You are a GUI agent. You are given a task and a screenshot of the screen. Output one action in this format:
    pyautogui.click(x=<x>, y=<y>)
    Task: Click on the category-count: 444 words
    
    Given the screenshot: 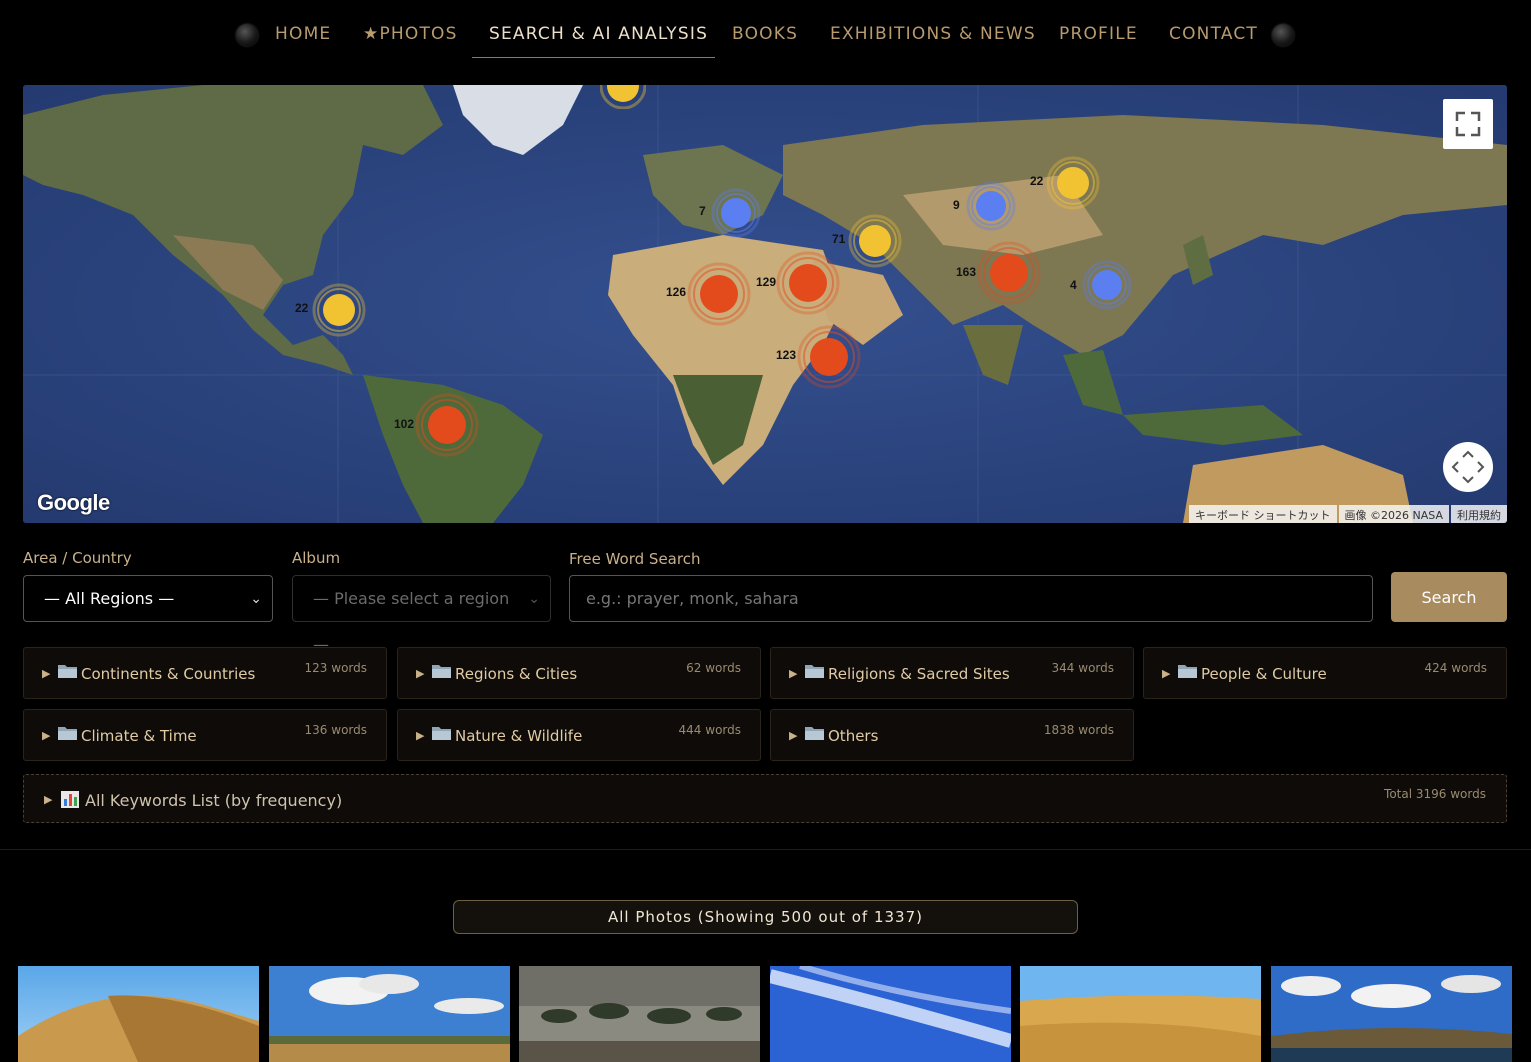 What is the action you would take?
    pyautogui.click(x=709, y=730)
    